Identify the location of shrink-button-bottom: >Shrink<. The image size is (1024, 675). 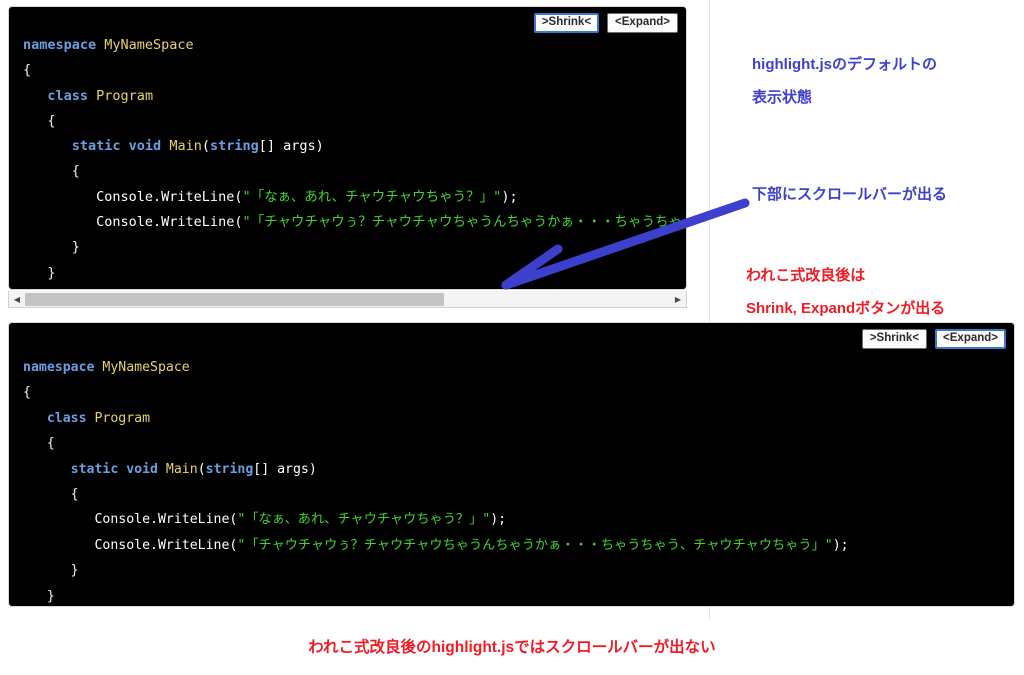
(894, 339).